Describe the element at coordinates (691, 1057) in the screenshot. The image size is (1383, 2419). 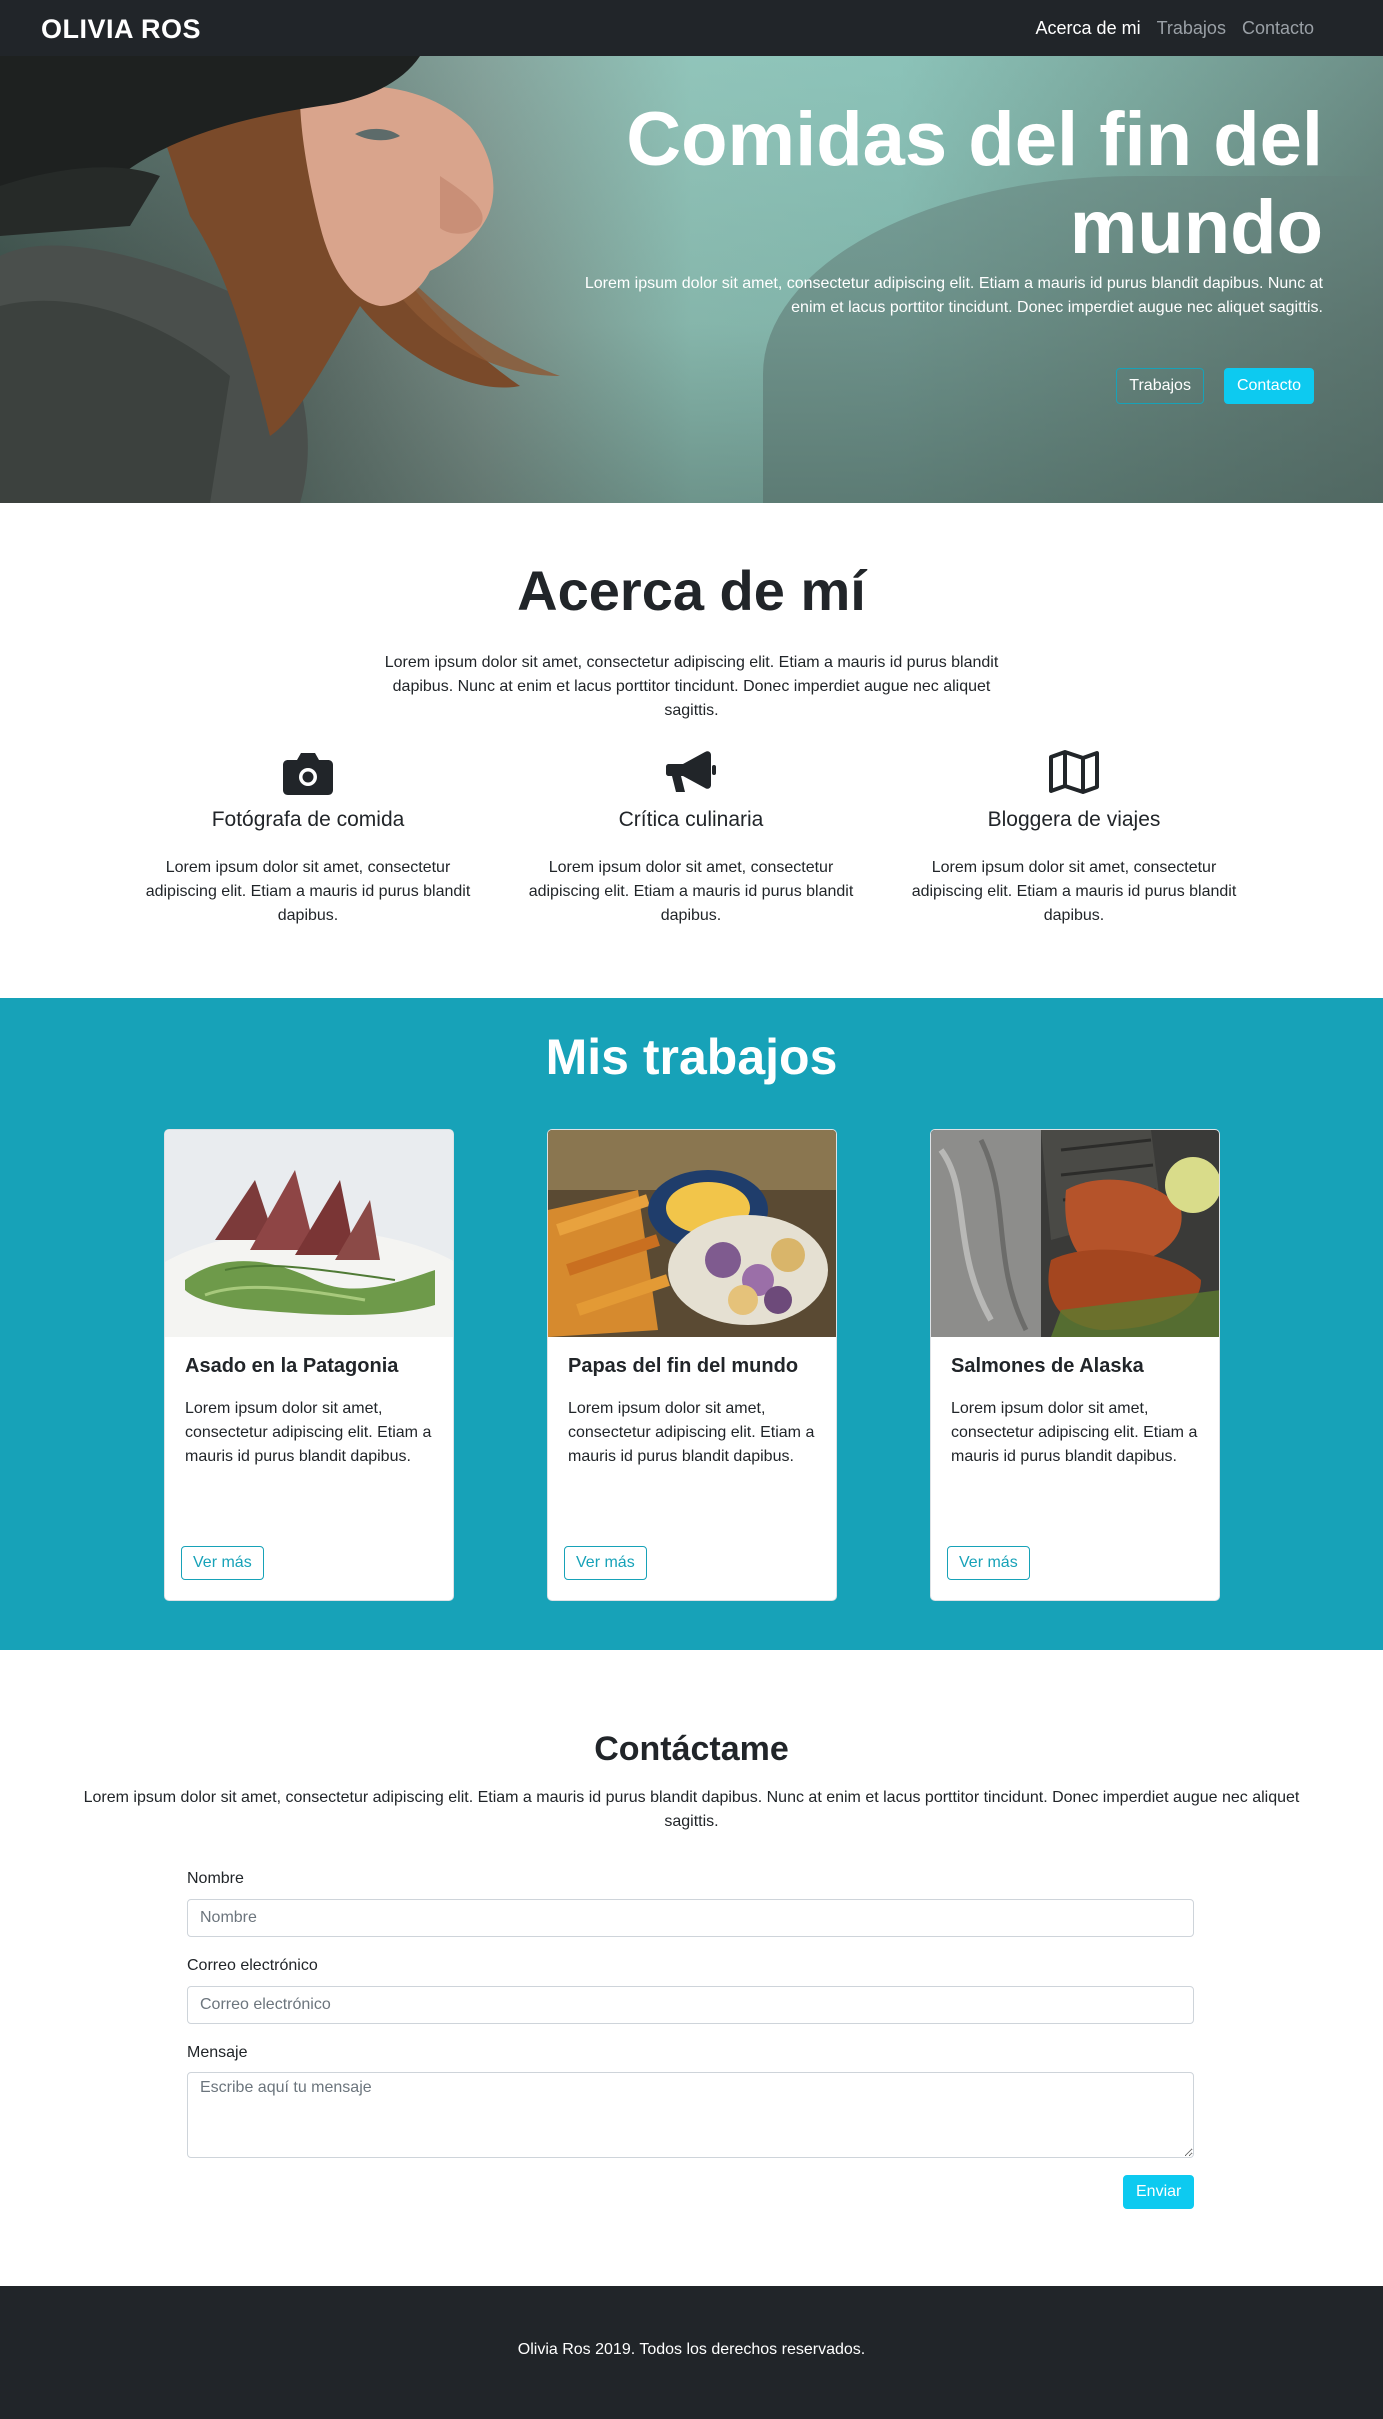
I see `works-title: Mis trabajos` at that location.